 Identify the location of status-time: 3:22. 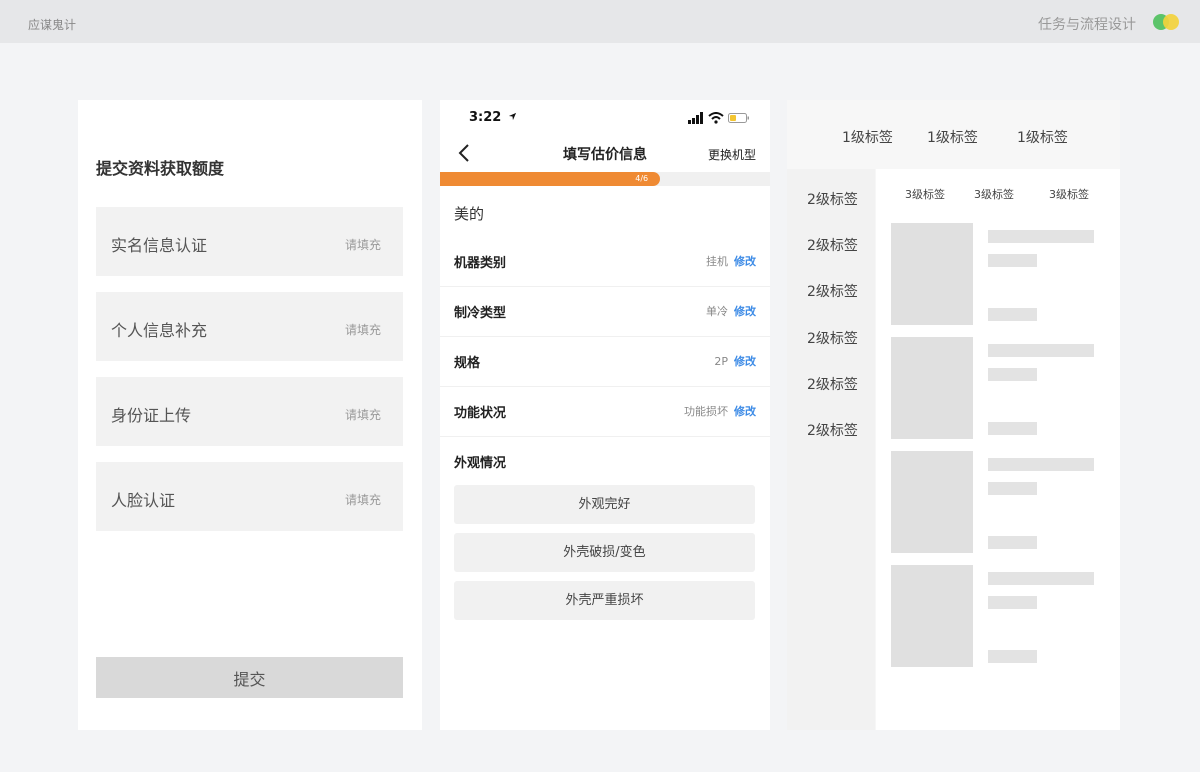
(493, 117).